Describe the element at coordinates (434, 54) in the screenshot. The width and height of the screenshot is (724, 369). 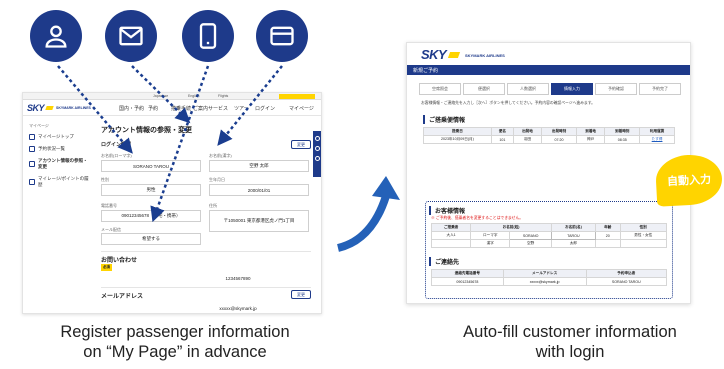
I see `brand-logo: SKY` at that location.